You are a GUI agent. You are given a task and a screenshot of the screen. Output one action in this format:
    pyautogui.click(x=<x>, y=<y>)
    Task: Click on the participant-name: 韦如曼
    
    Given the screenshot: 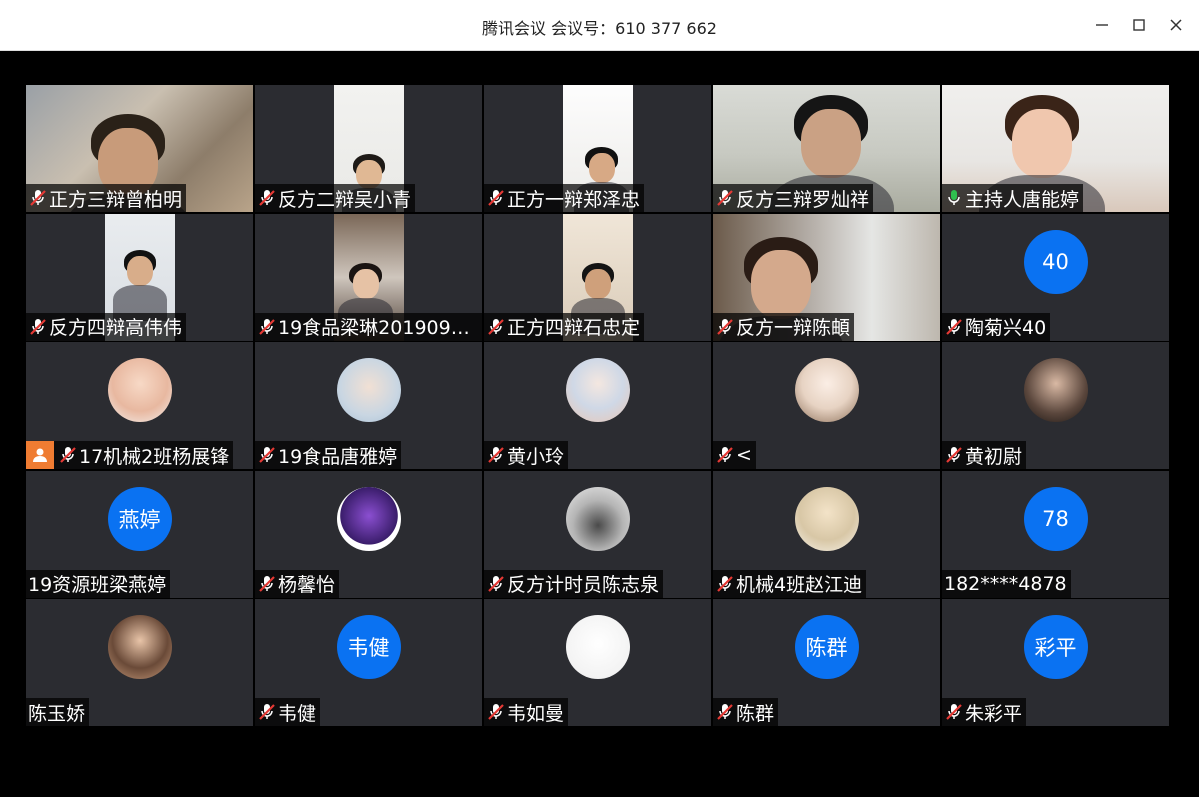 What is the action you would take?
    pyautogui.click(x=536, y=713)
    